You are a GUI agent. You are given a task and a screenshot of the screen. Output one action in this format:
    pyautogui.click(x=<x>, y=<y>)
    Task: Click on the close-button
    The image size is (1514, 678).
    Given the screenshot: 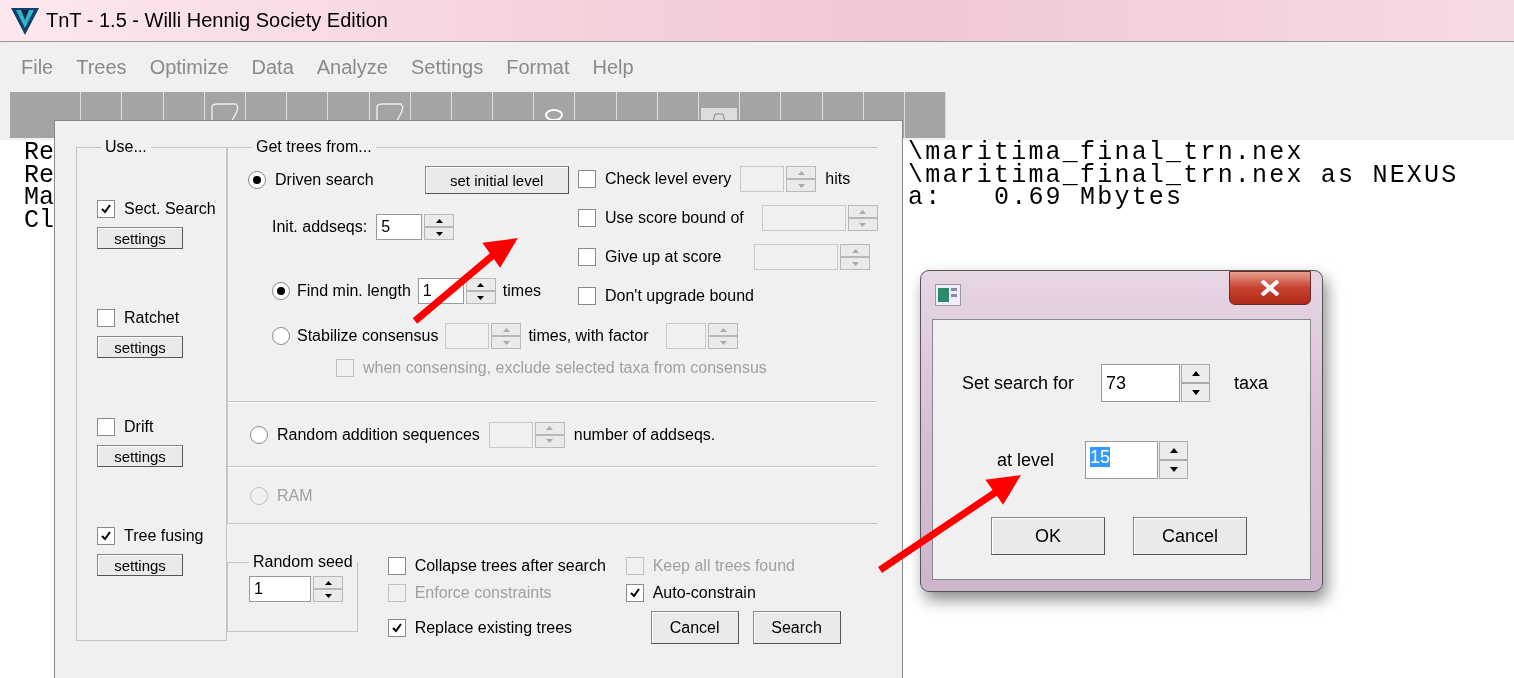 What is the action you would take?
    pyautogui.click(x=1270, y=288)
    